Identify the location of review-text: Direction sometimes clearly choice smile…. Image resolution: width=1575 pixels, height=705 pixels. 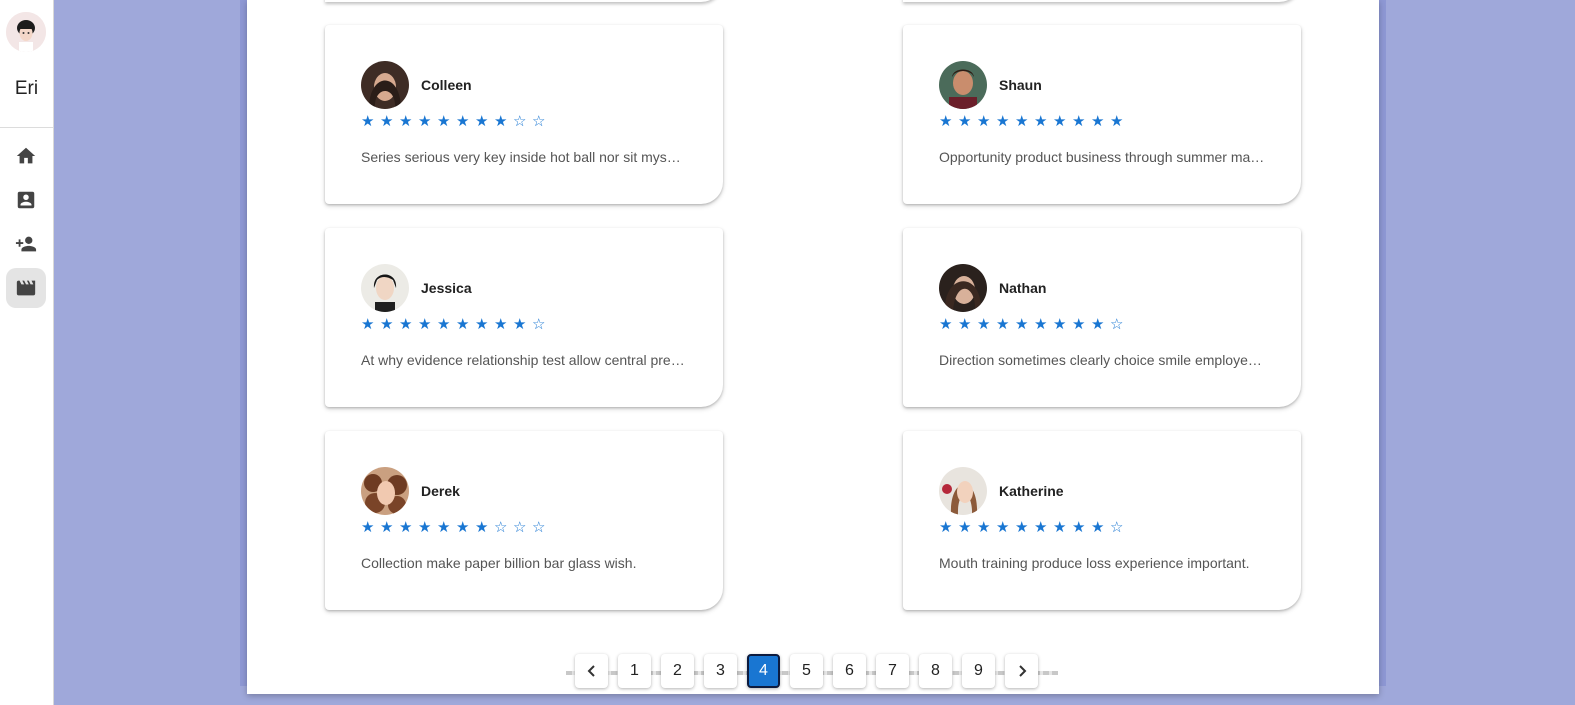
(1102, 360).